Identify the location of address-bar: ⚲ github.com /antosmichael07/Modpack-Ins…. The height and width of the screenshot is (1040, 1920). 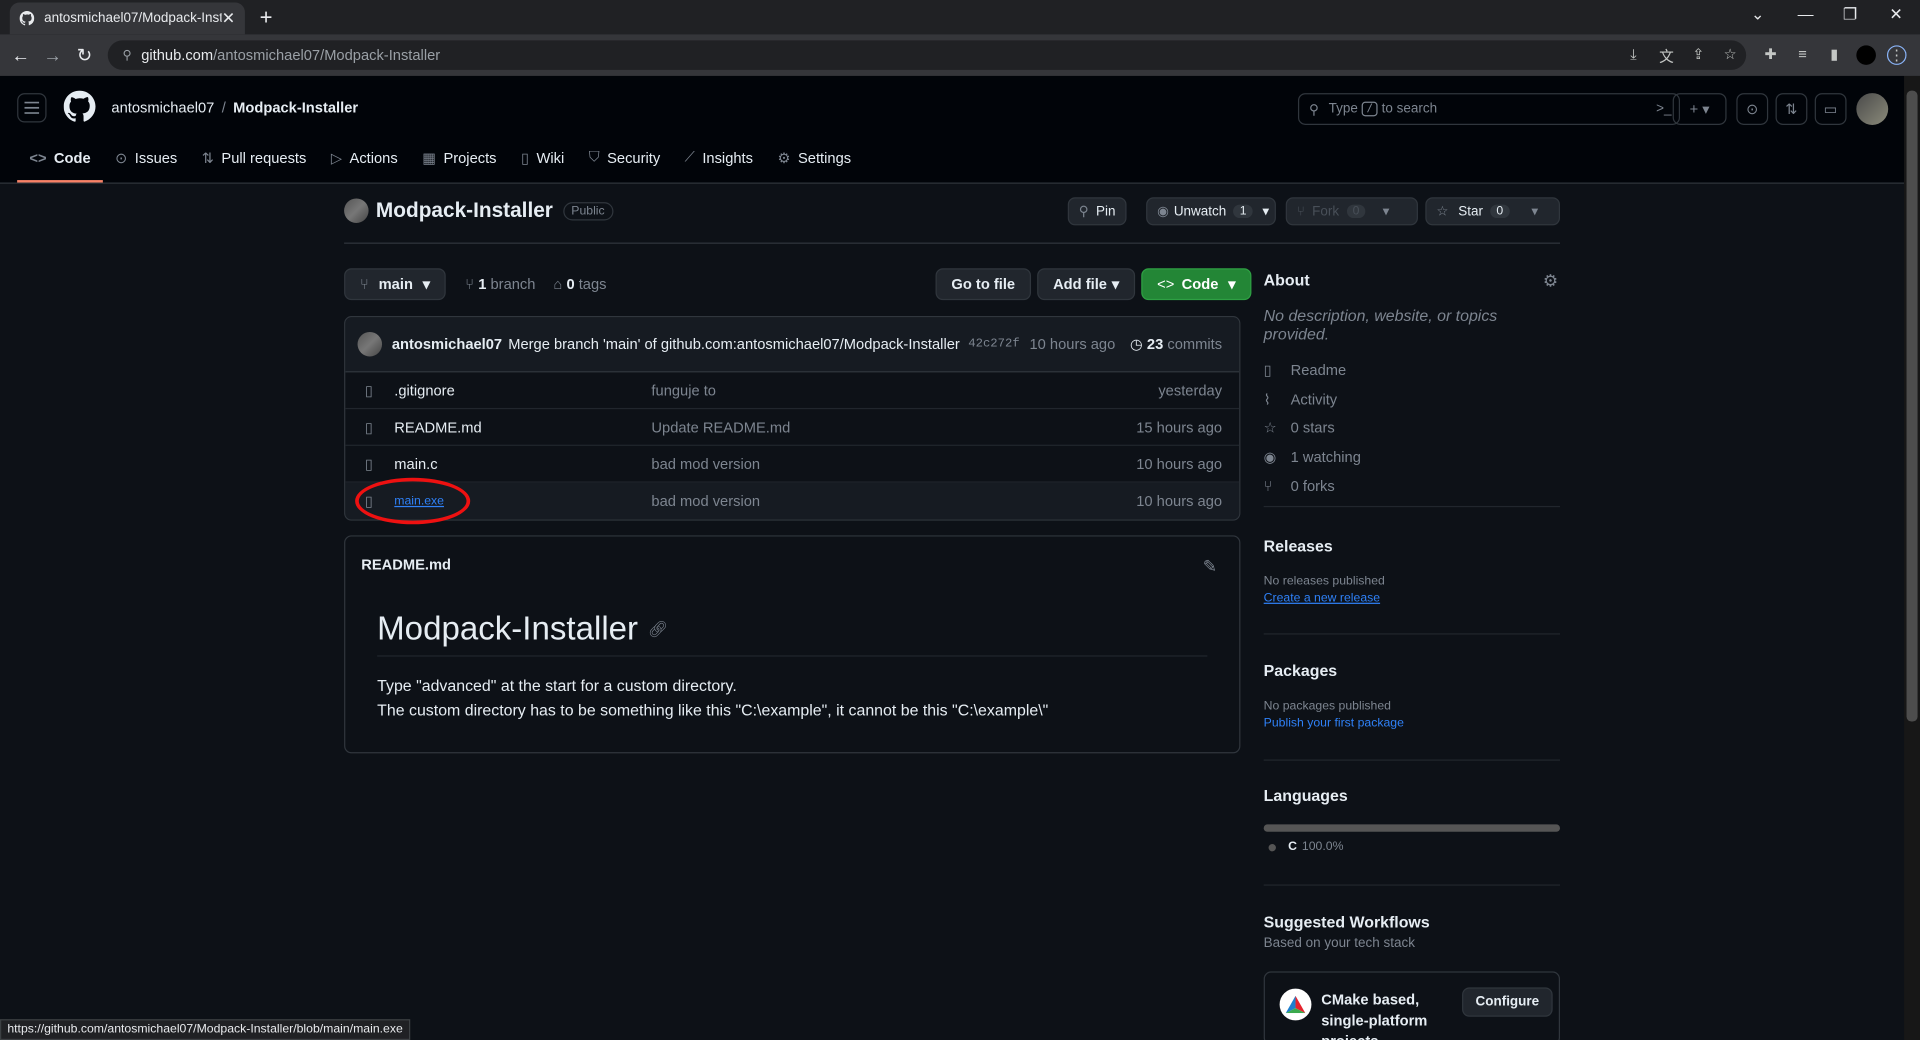
(927, 55).